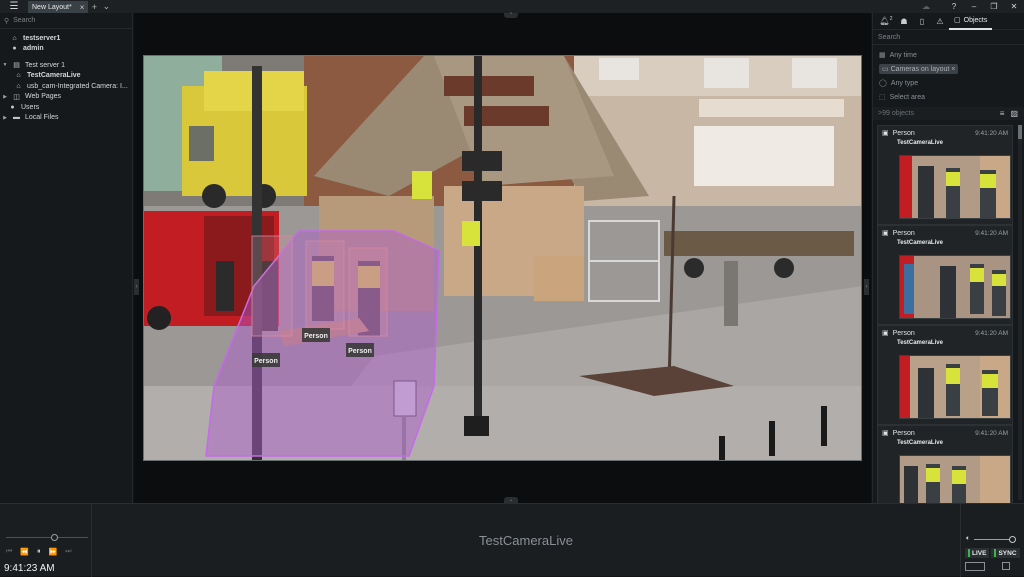 The image size is (1024, 577). I want to click on tree-item-camera-live: ⌂ TestCameraLive, so click(66, 76).